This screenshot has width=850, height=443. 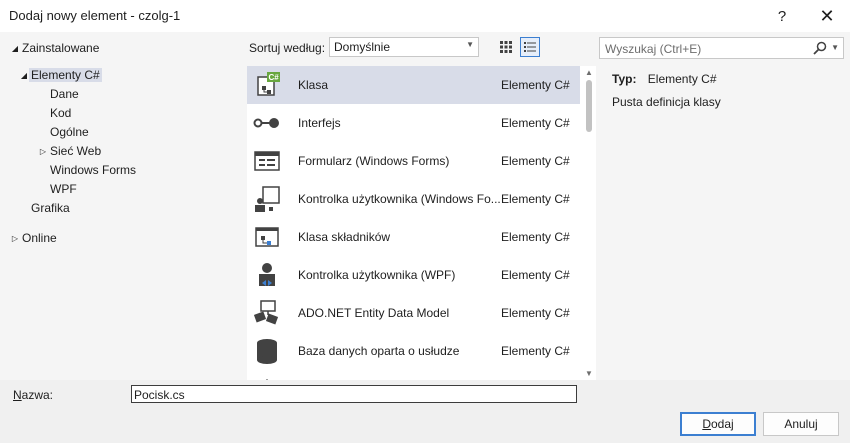 I want to click on cancel-button: Anuluj, so click(x=801, y=424).